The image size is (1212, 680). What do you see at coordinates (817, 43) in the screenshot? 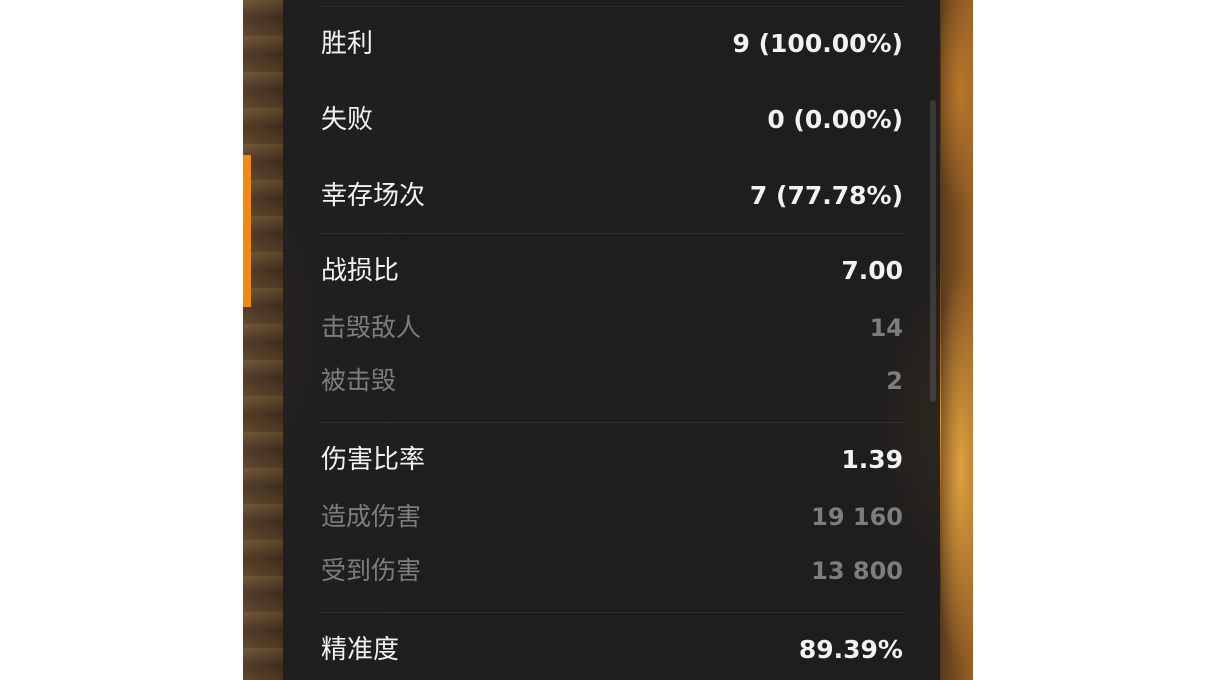
I see `stat-value: 9 (100.00%)` at bounding box center [817, 43].